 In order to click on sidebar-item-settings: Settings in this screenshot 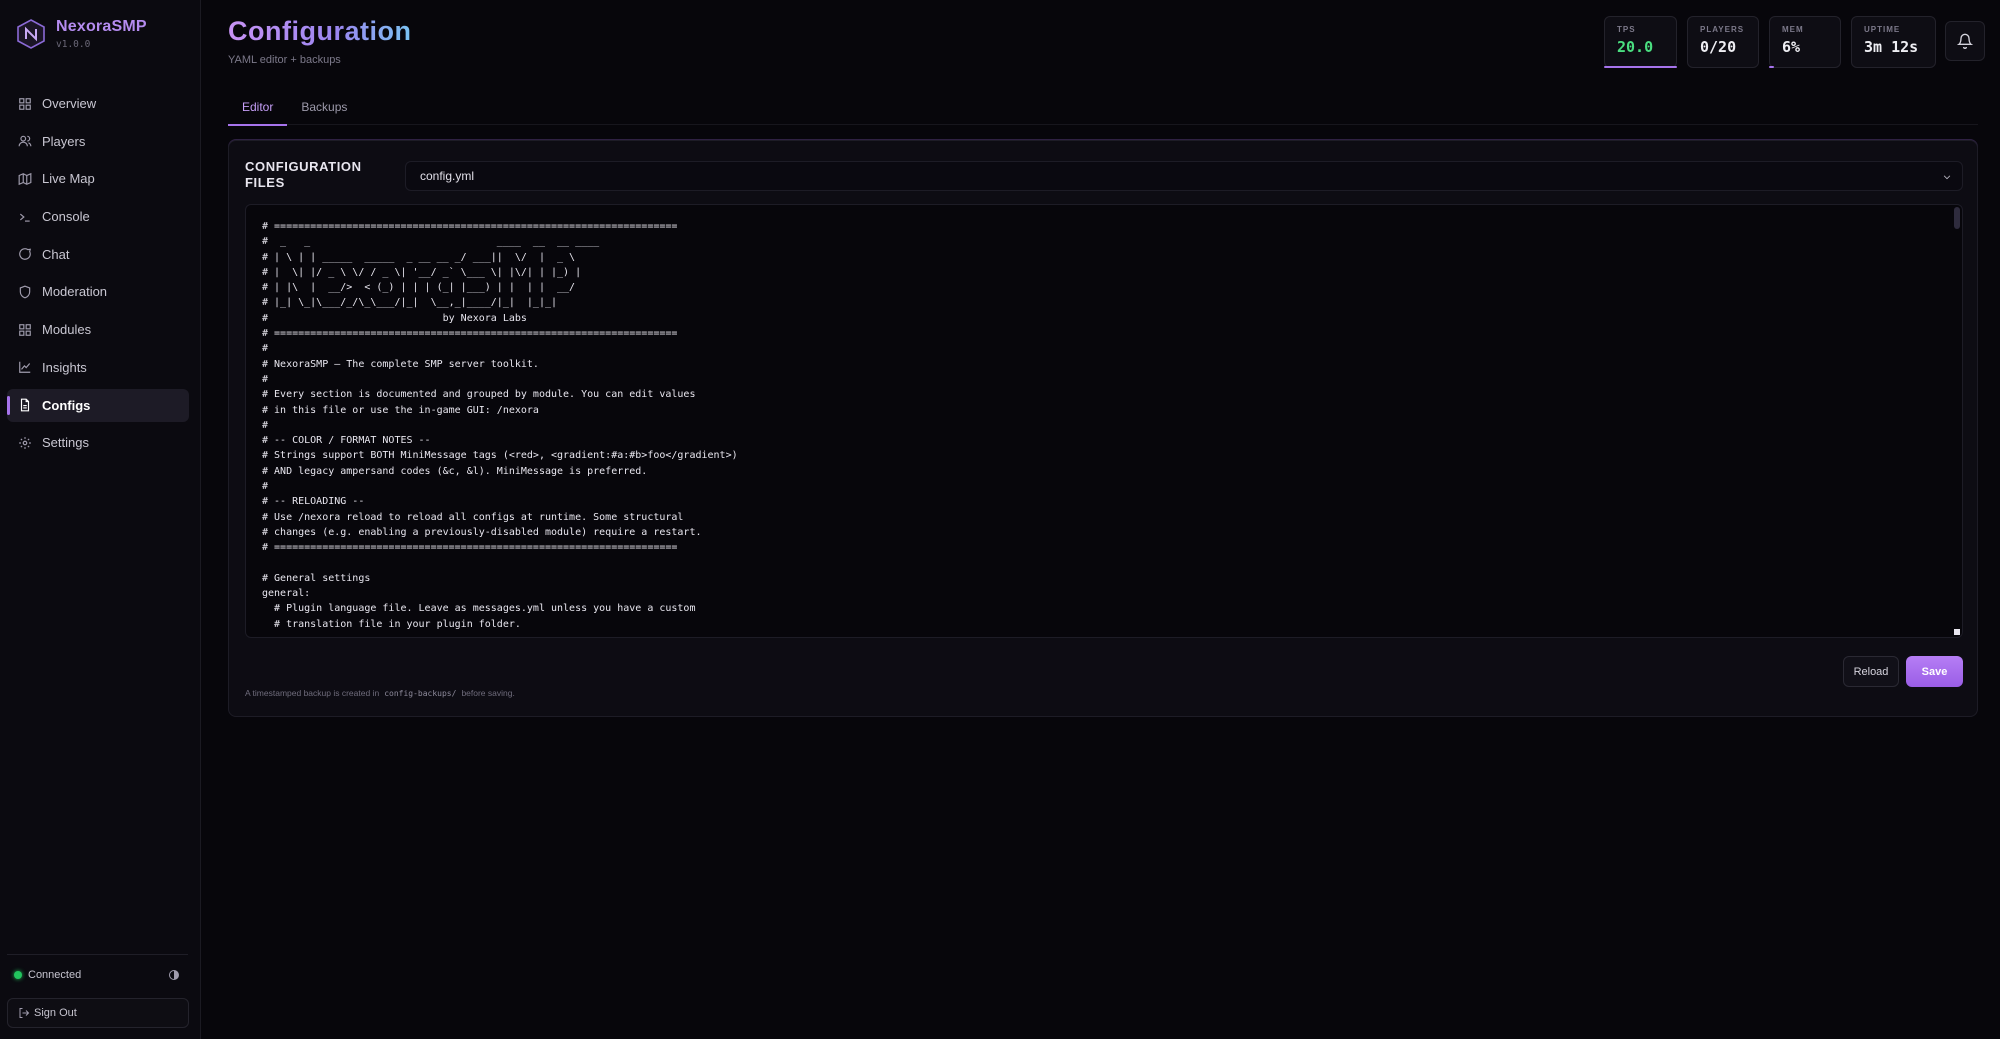, I will do `click(98, 442)`.